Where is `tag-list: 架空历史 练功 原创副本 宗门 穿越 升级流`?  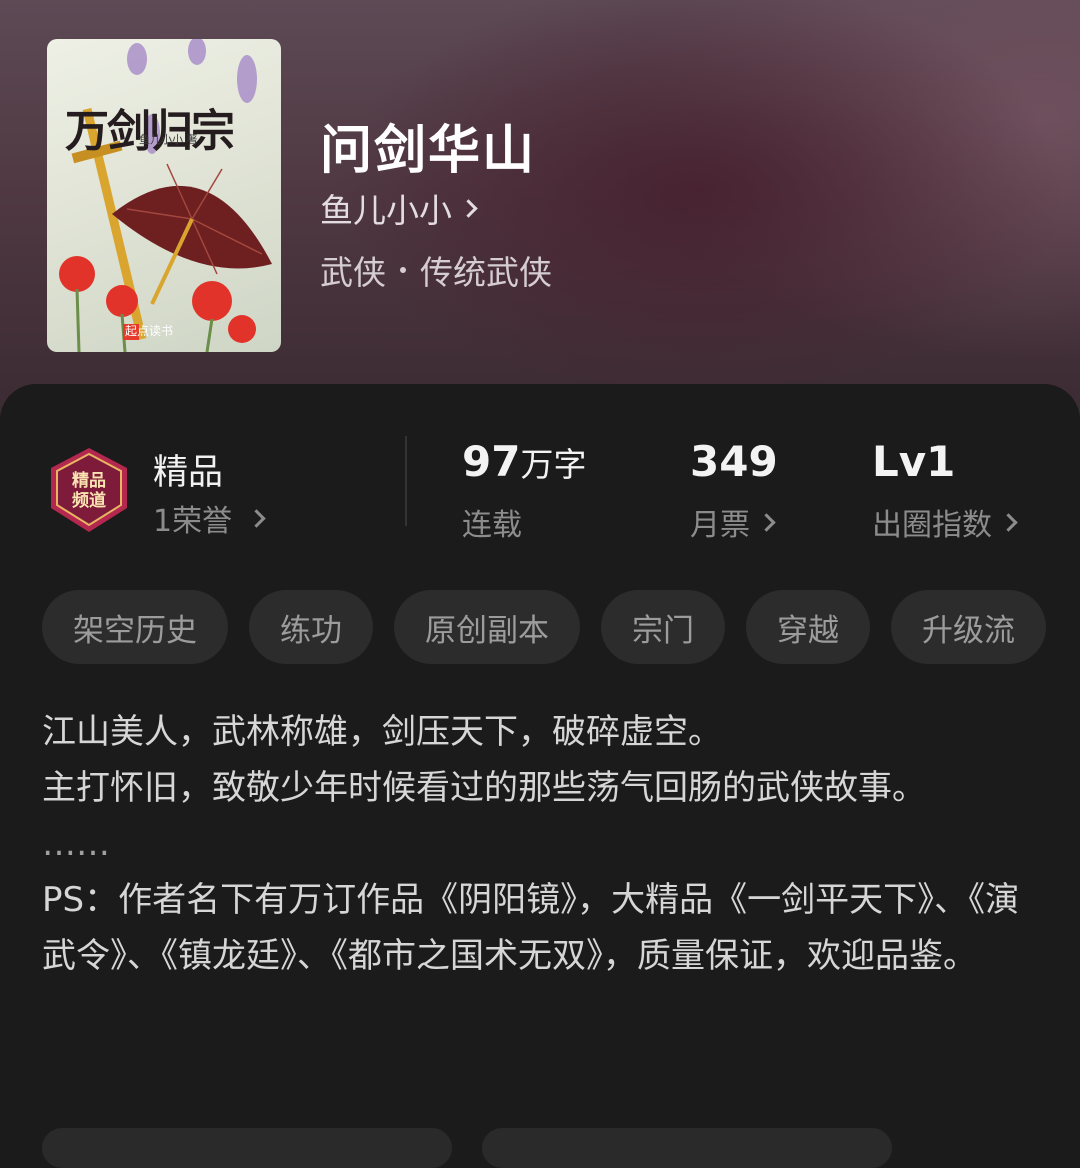
tag-list: 架空历史 练功 原创副本 宗门 穿越 升级流 is located at coordinates (544, 627).